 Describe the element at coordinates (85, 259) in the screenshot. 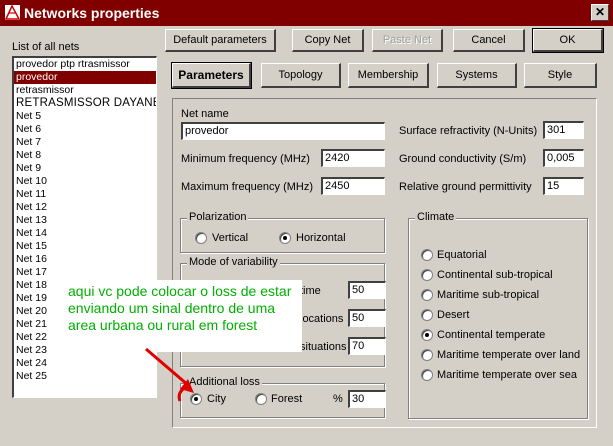

I see `list-item: Net 16` at that location.